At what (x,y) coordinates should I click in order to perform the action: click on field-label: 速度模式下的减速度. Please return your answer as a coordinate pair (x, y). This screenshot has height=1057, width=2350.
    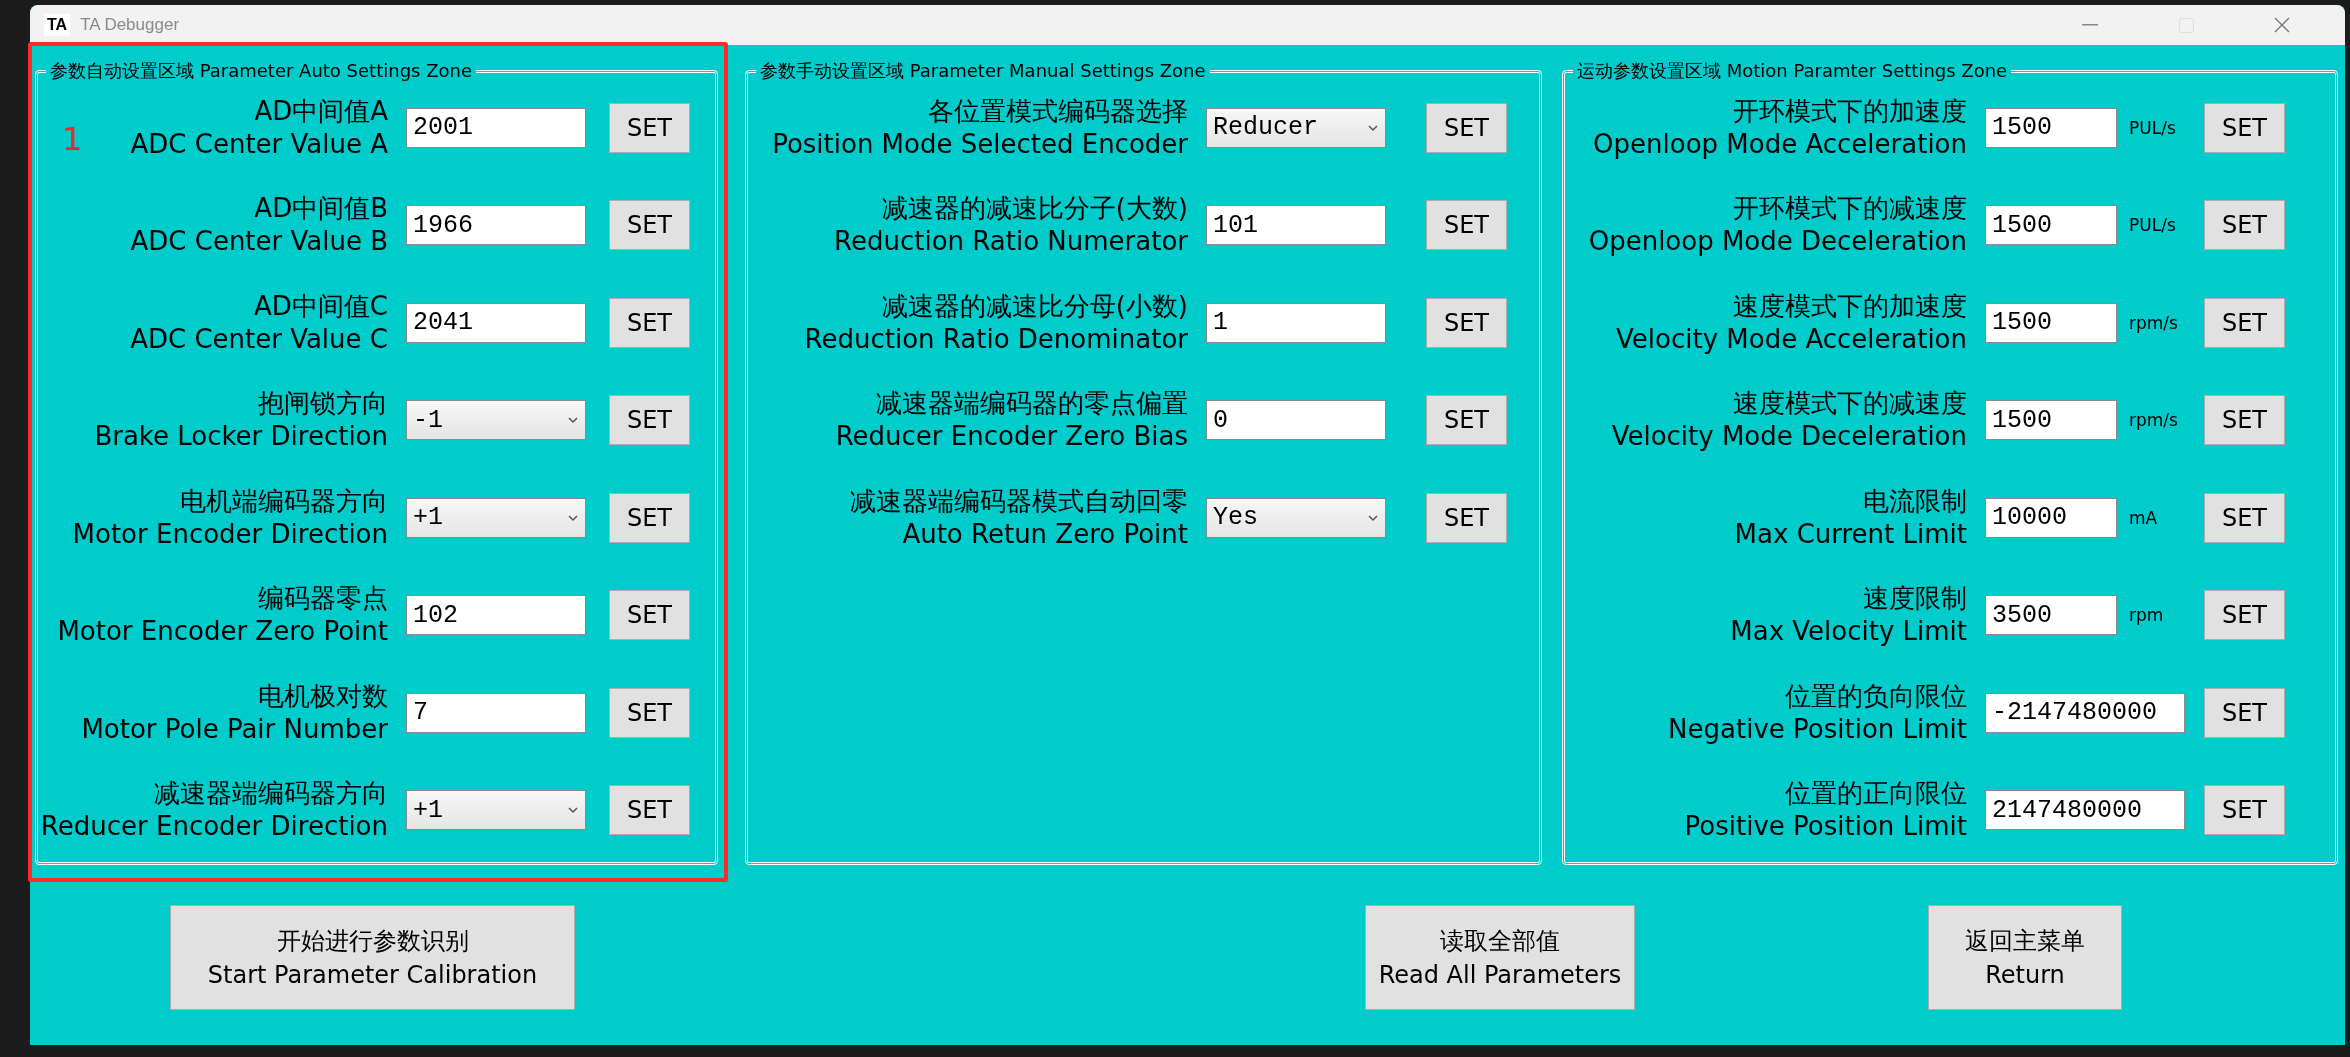
    Looking at the image, I should click on (1850, 404).